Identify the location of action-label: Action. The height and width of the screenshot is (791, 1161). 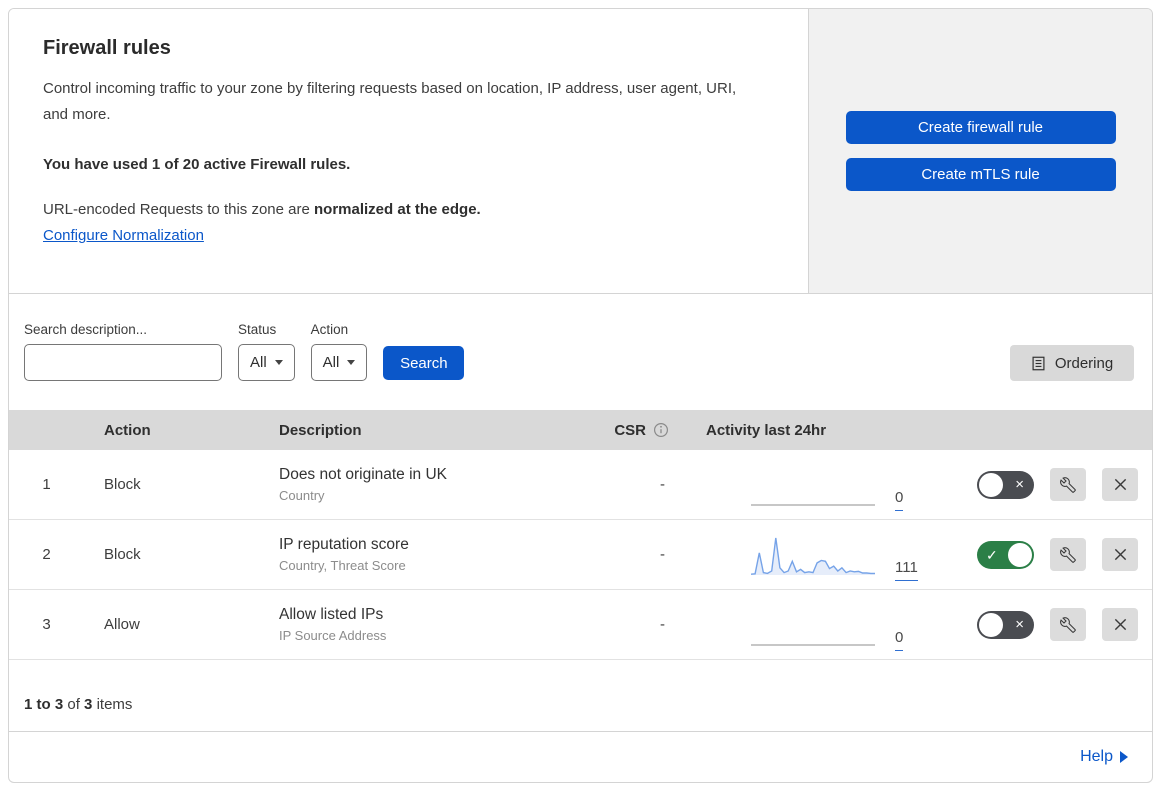
(329, 330).